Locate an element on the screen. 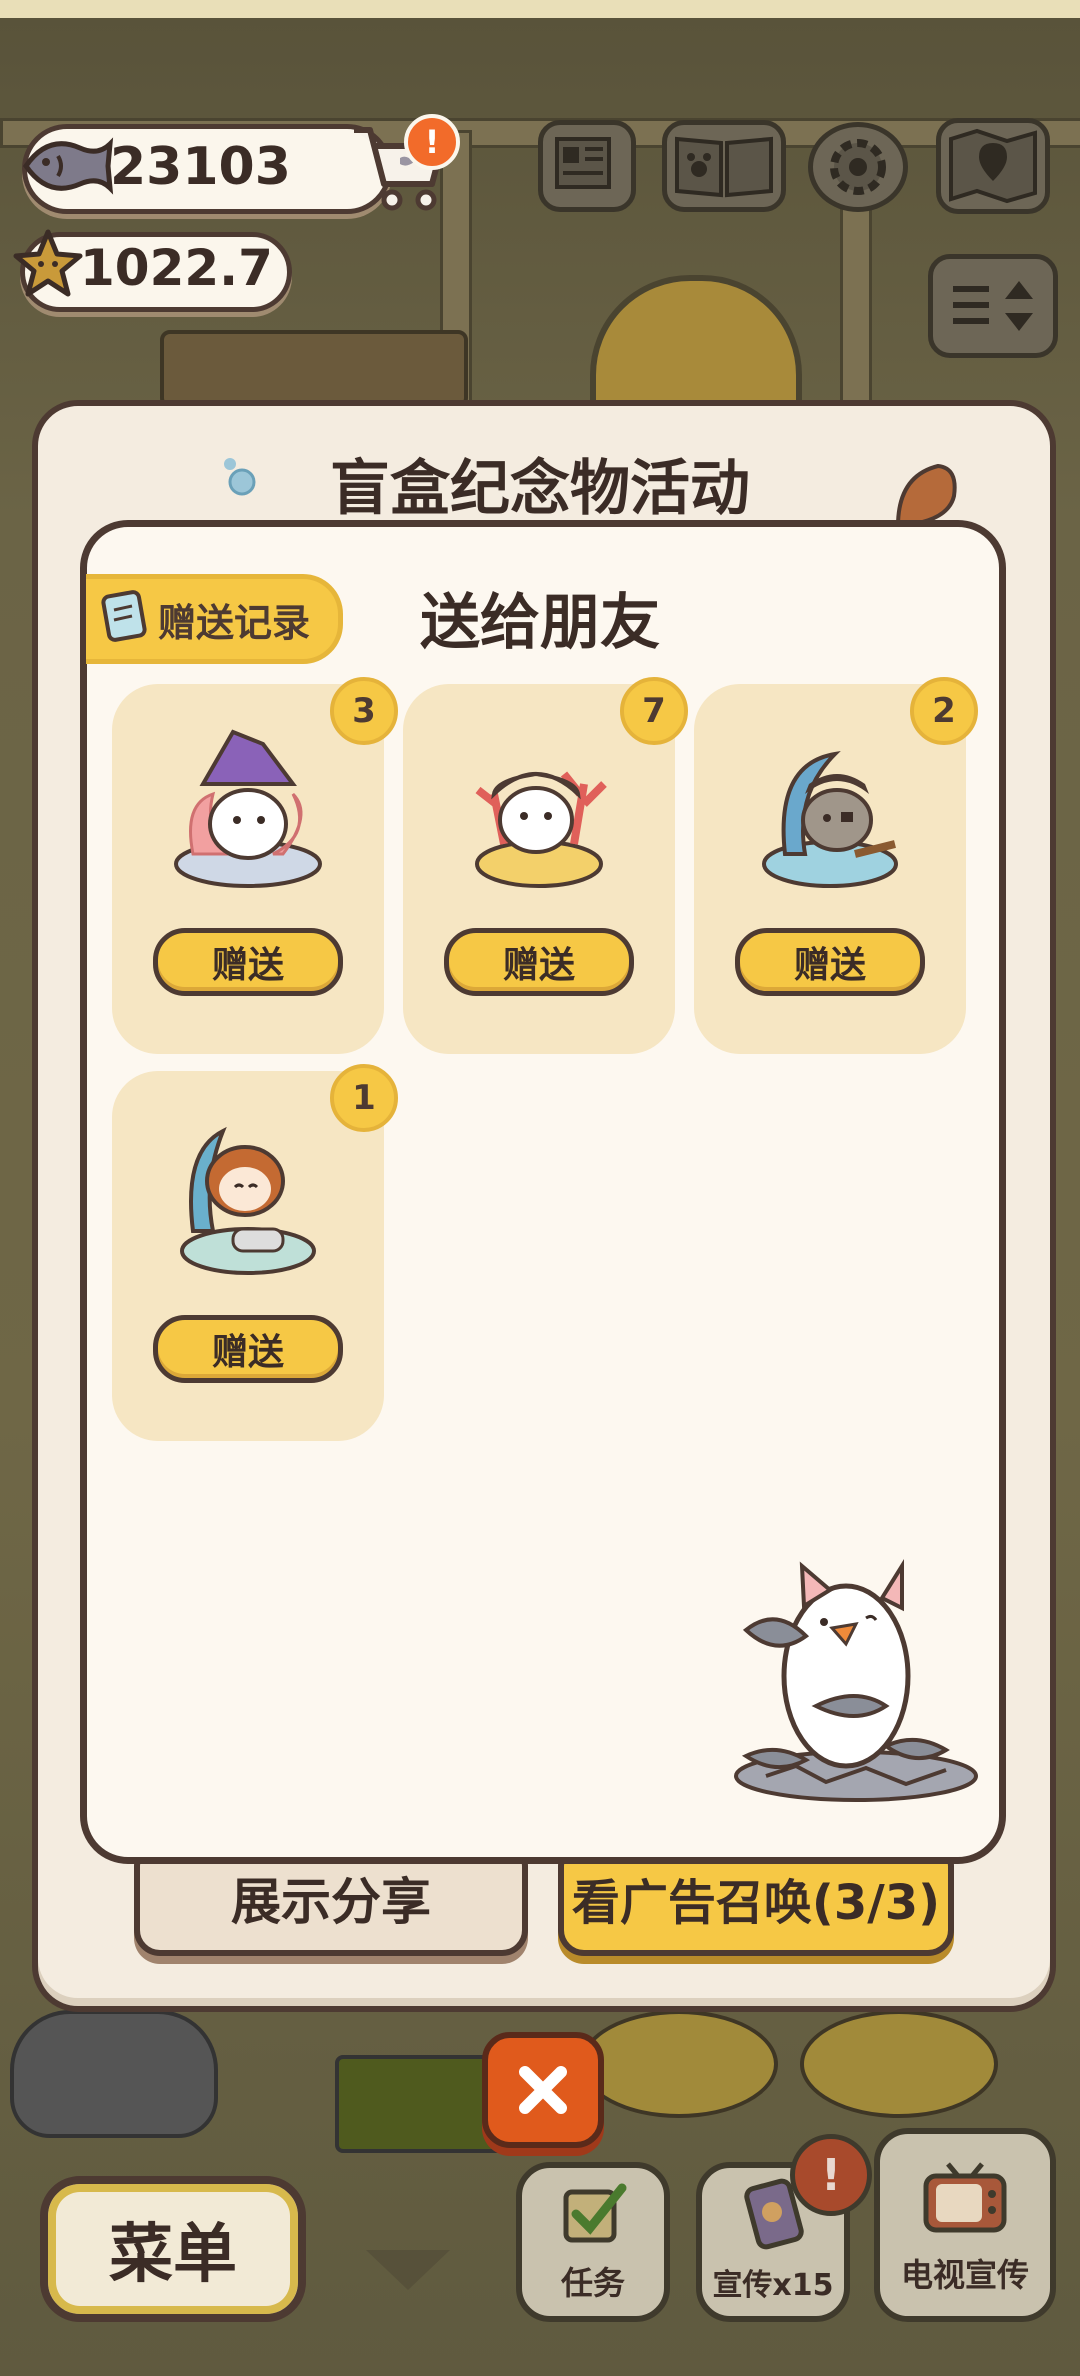  gear-icon is located at coordinates (858, 167).